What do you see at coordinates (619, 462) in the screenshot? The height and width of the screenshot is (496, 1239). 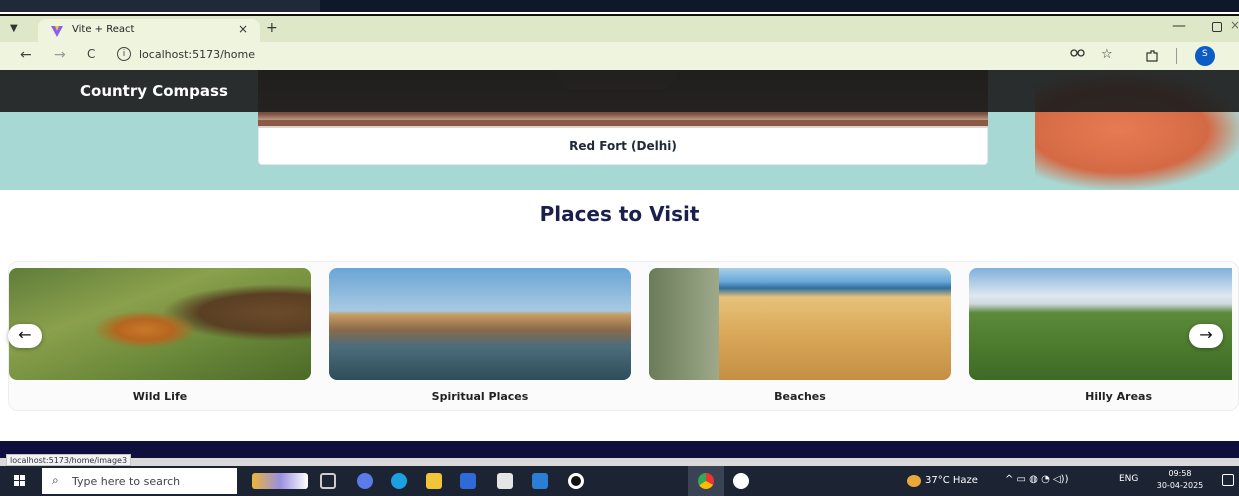 I see `status-bar` at bounding box center [619, 462].